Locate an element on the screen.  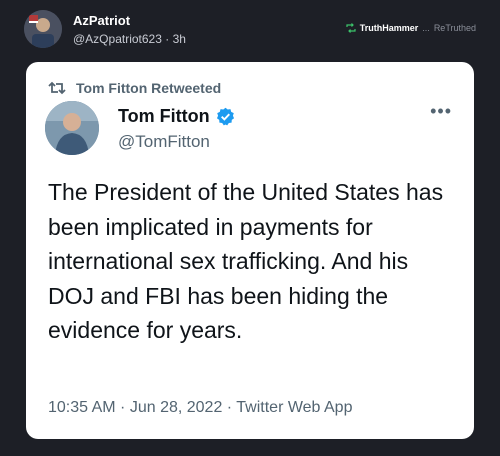
retruth-label: ReTruthed is located at coordinates (454, 28).